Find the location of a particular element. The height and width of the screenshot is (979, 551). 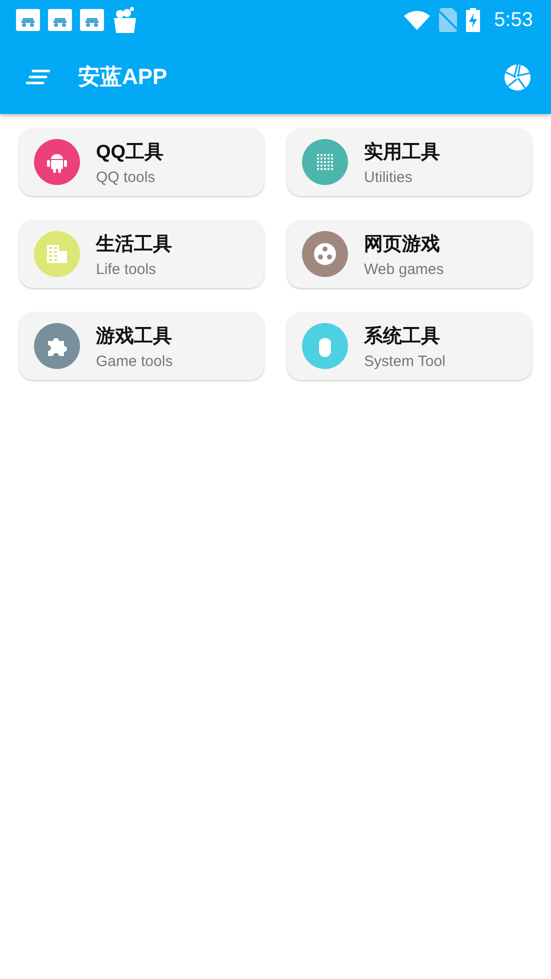

wifi-icon is located at coordinates (417, 20).